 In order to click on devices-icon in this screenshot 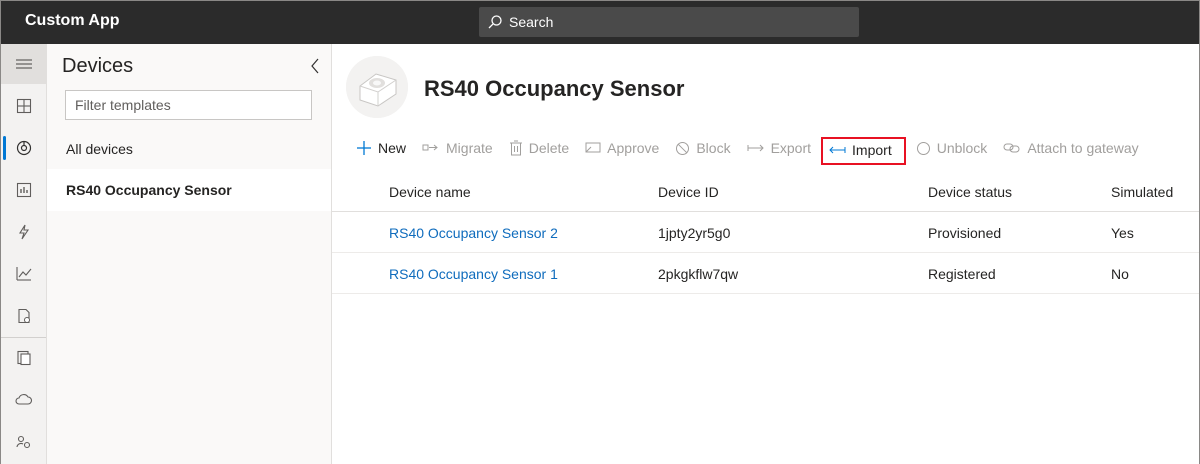, I will do `click(23, 148)`.